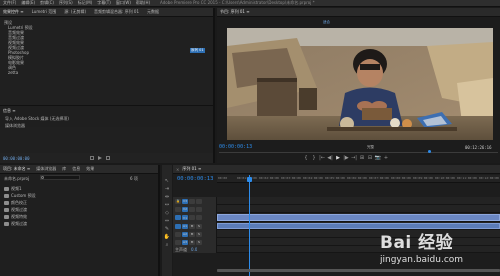 This screenshot has height=276, width=500. Describe the element at coordinates (85, 3) in the screenshot. I see `menu-marker: 标记(M)` at that location.